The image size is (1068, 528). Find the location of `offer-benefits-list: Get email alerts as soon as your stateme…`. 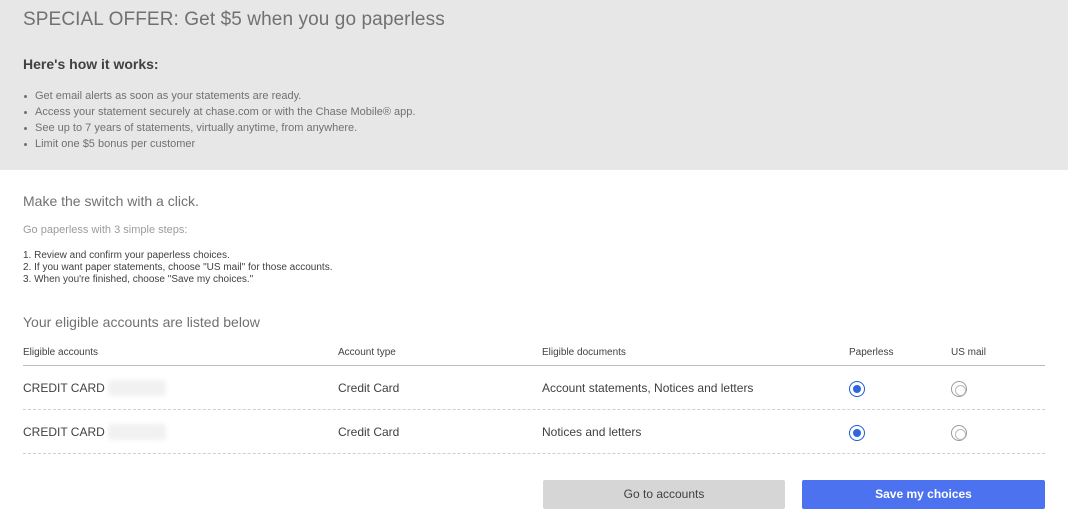

offer-benefits-list: Get email alerts as soon as your stateme… is located at coordinates (219, 120).